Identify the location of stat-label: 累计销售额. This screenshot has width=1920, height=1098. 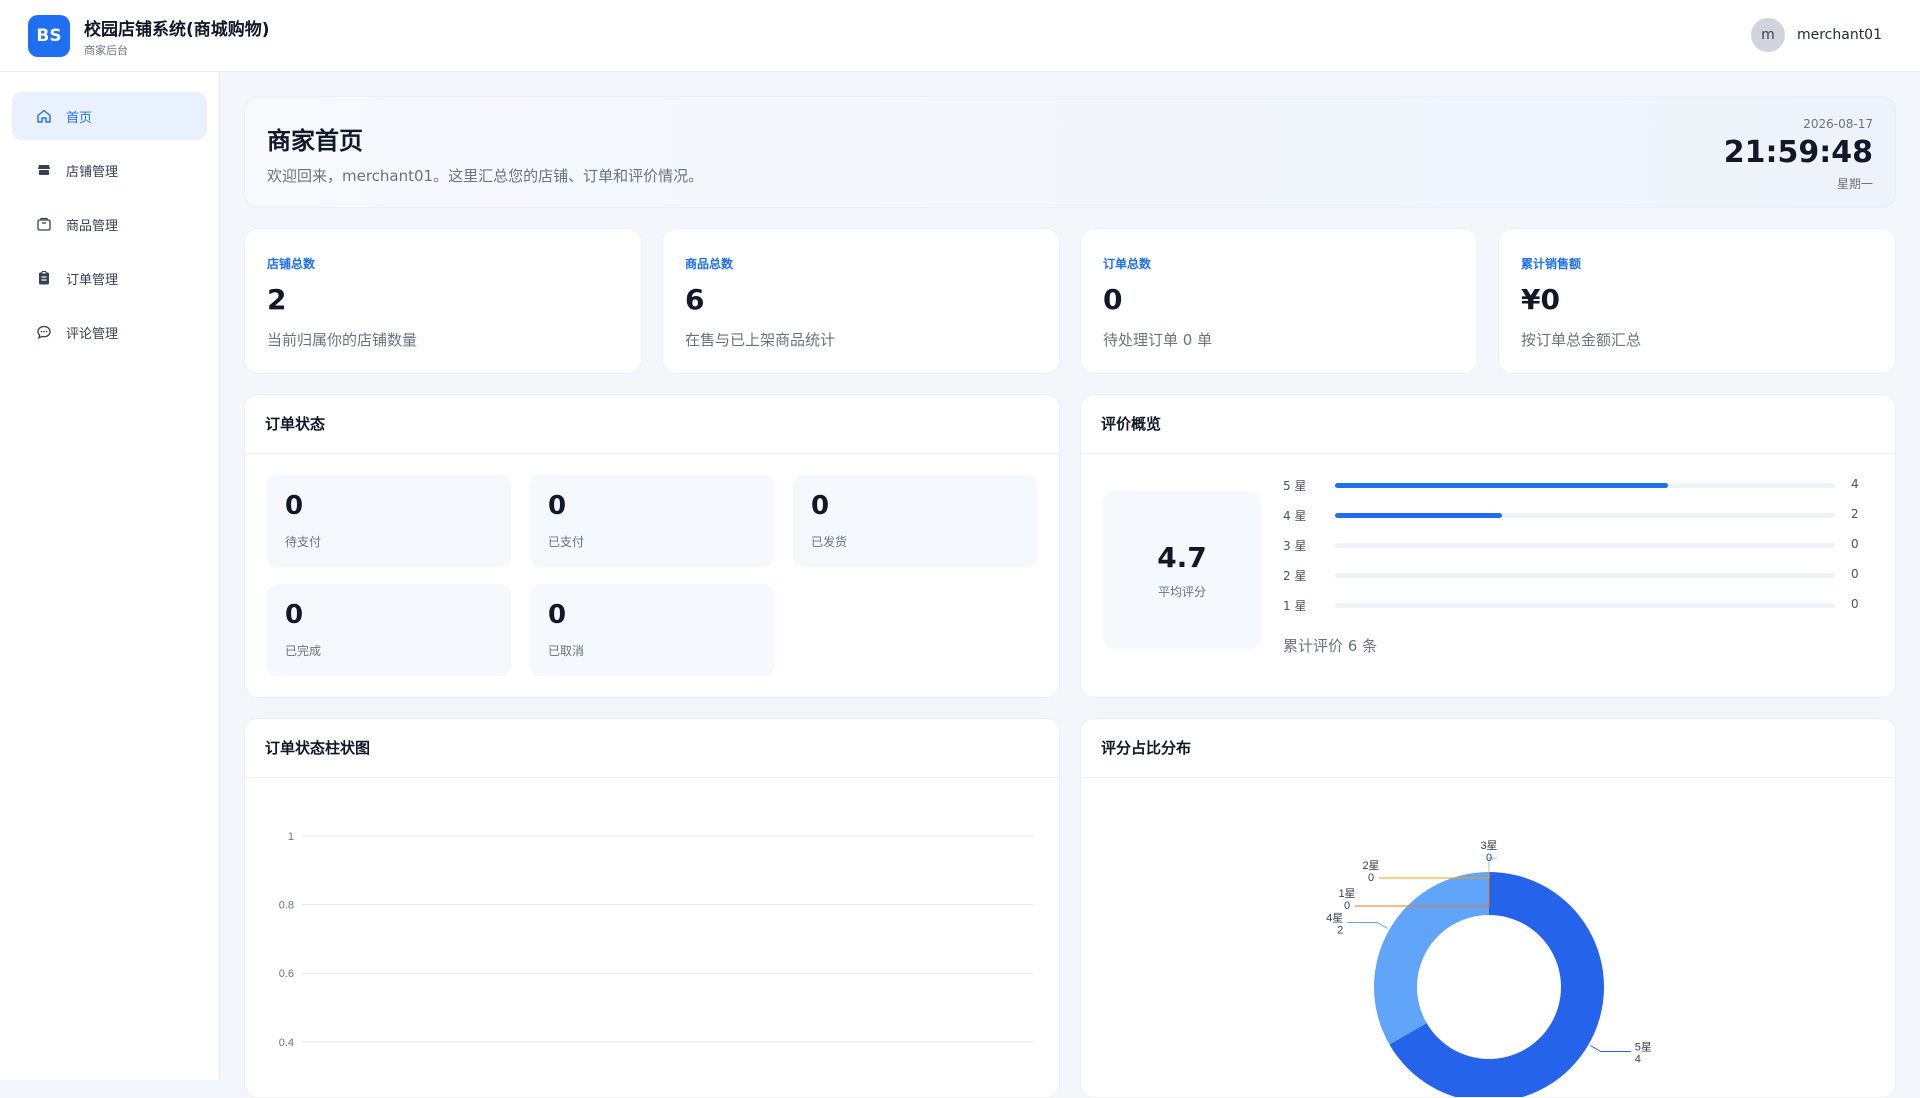
(1551, 264).